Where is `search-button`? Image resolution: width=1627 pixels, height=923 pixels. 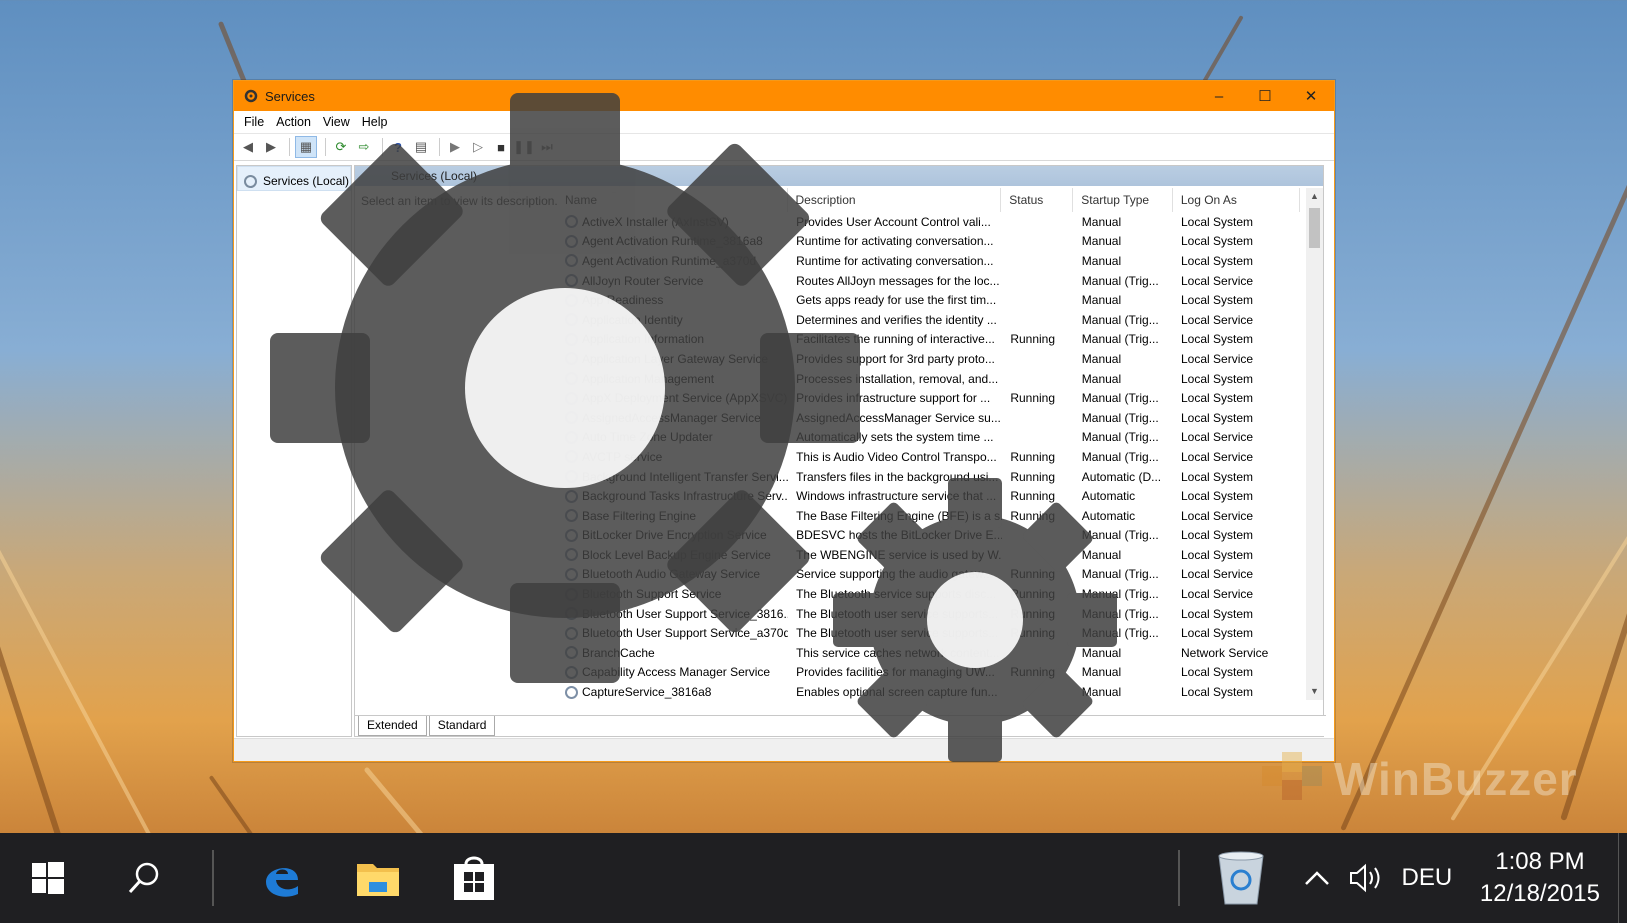 search-button is located at coordinates (144, 878).